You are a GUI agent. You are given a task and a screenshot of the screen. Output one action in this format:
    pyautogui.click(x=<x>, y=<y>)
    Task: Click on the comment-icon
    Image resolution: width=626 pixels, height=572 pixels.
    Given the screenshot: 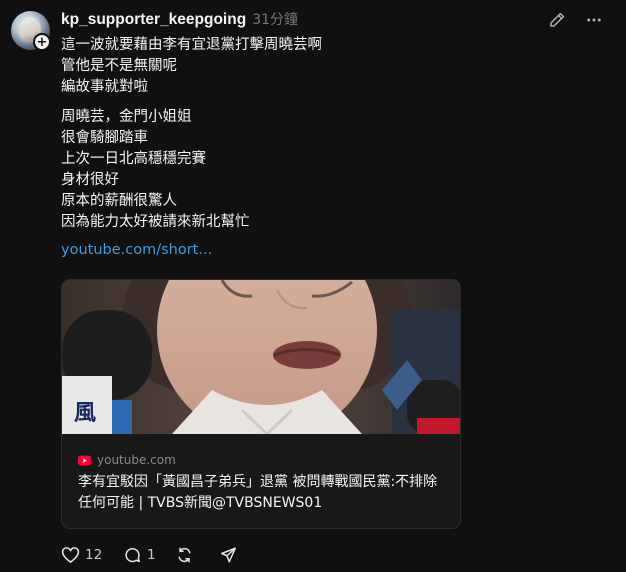 What is the action you would take?
    pyautogui.click(x=132, y=555)
    